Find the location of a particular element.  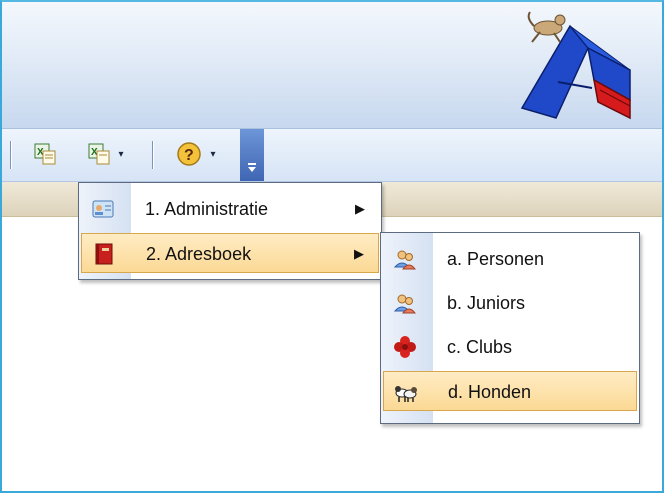

excel-export-icon: X is located at coordinates (45, 154).